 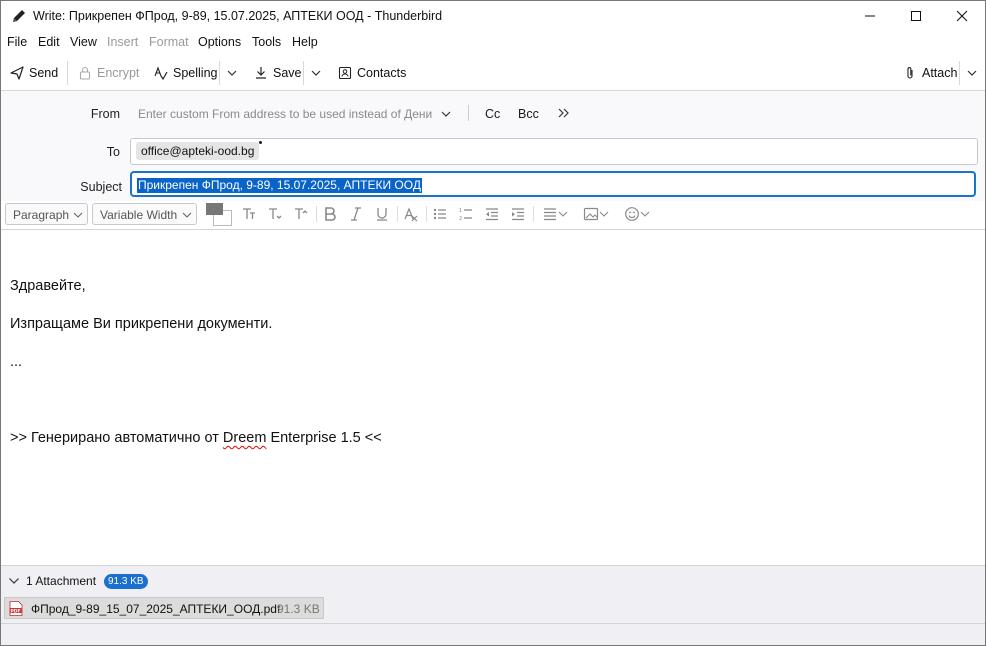 I want to click on bulleted-list-button, so click(x=440, y=214).